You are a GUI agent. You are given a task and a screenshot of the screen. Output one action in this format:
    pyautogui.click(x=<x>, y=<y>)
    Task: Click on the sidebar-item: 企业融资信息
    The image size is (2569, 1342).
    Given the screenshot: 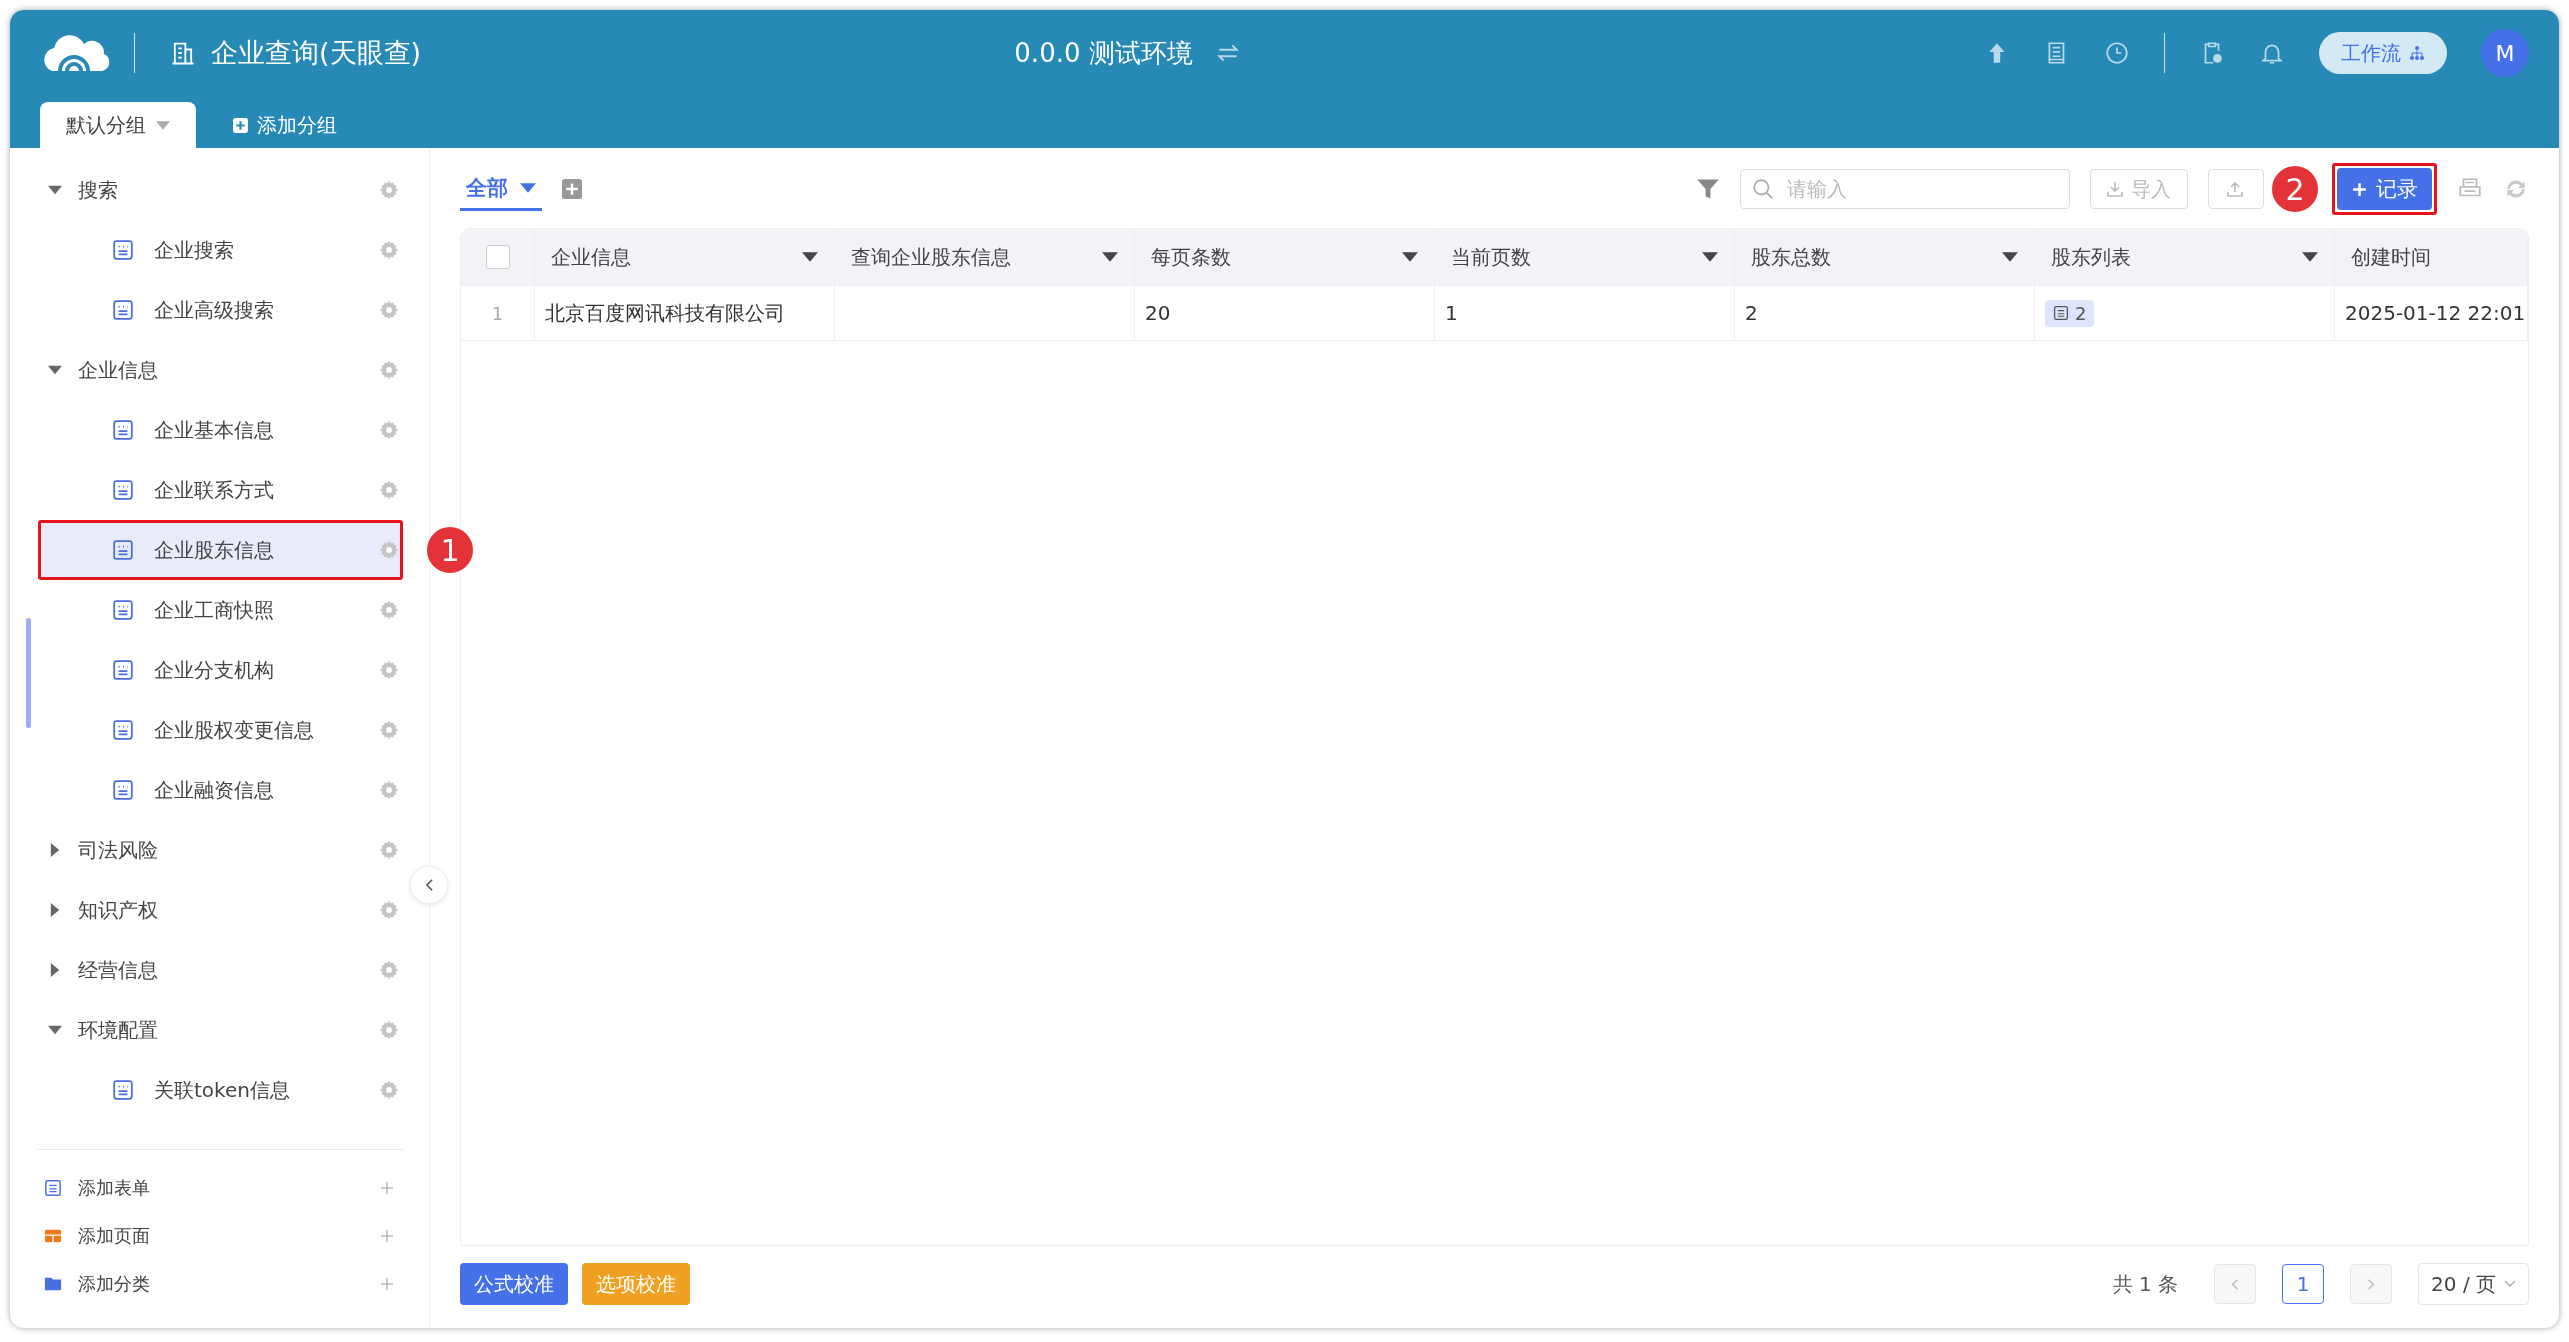 What is the action you would take?
    pyautogui.click(x=220, y=790)
    